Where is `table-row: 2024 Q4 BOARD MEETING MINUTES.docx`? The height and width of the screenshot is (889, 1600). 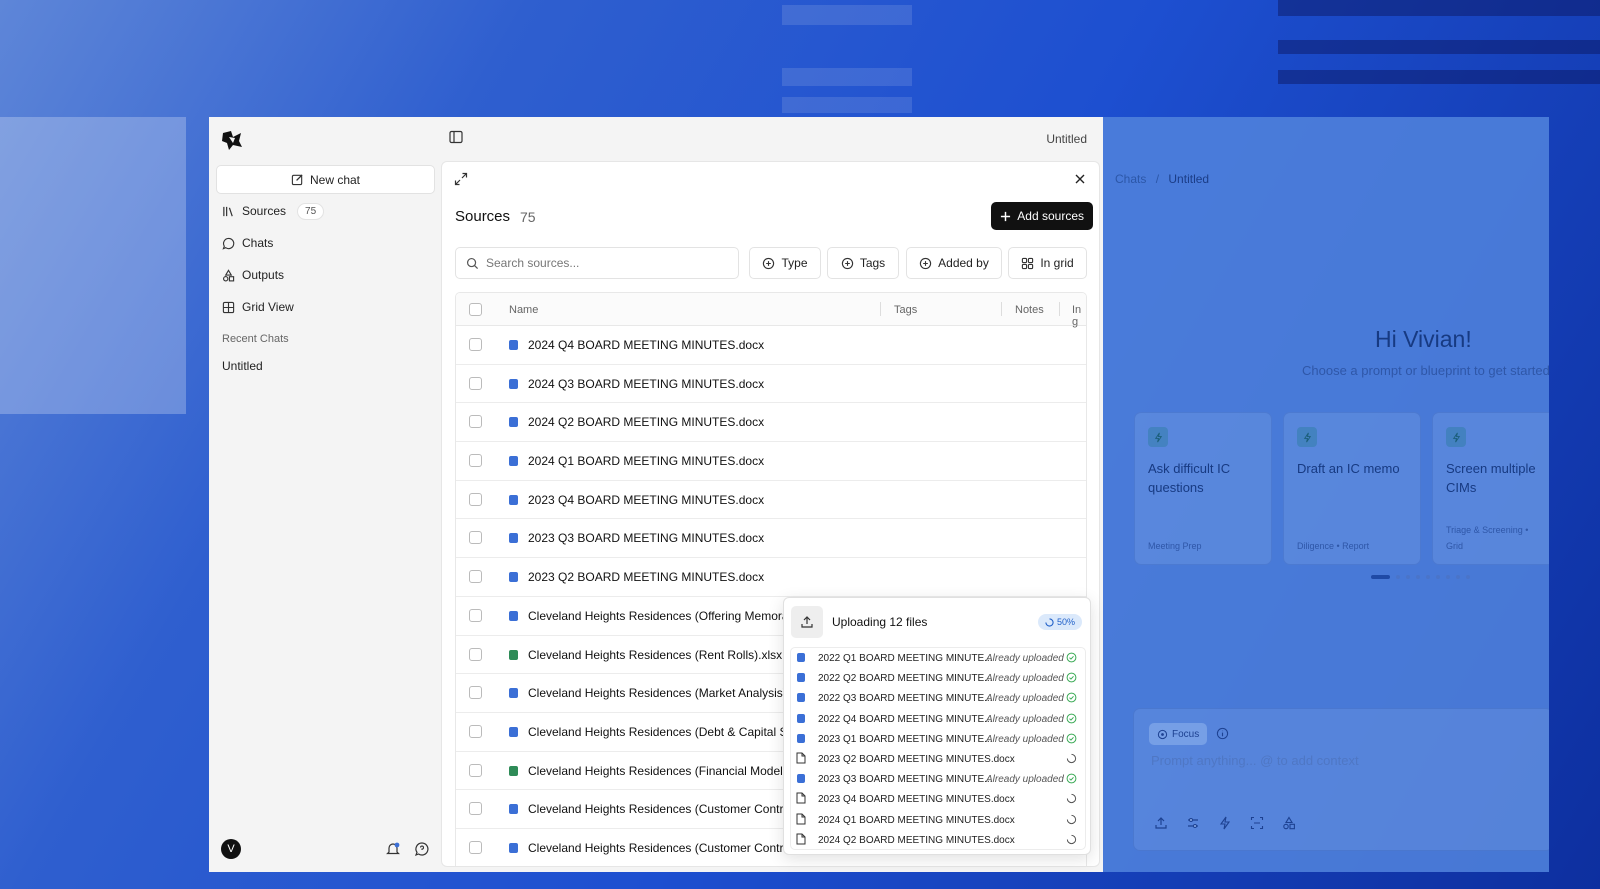
table-row: 2024 Q4 BOARD MEETING MINUTES.docx is located at coordinates (771, 345).